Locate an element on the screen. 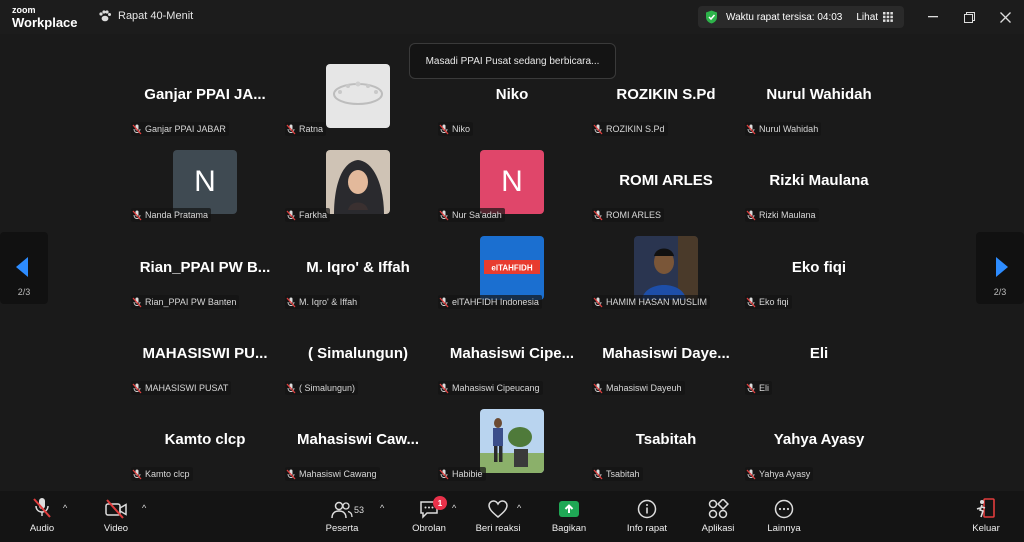 This screenshot has width=1024, height=542. participant-display-name: ROZIKIN S.Pd is located at coordinates (666, 94).